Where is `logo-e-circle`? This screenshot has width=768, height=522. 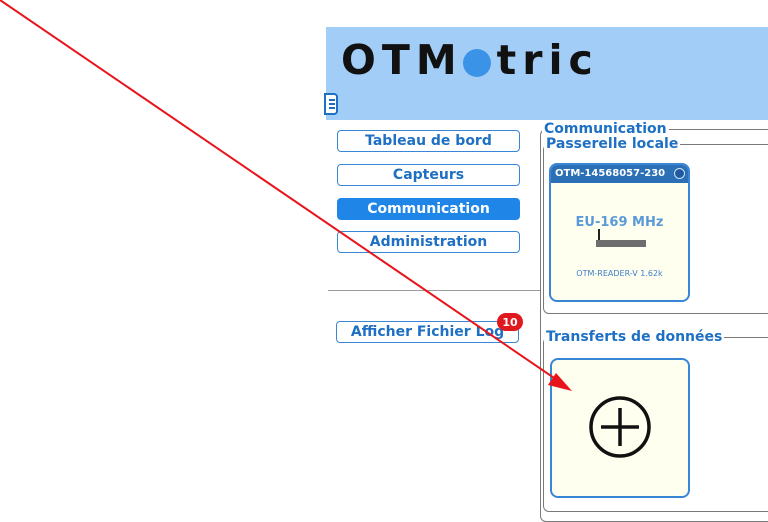 logo-e-circle is located at coordinates (476, 63).